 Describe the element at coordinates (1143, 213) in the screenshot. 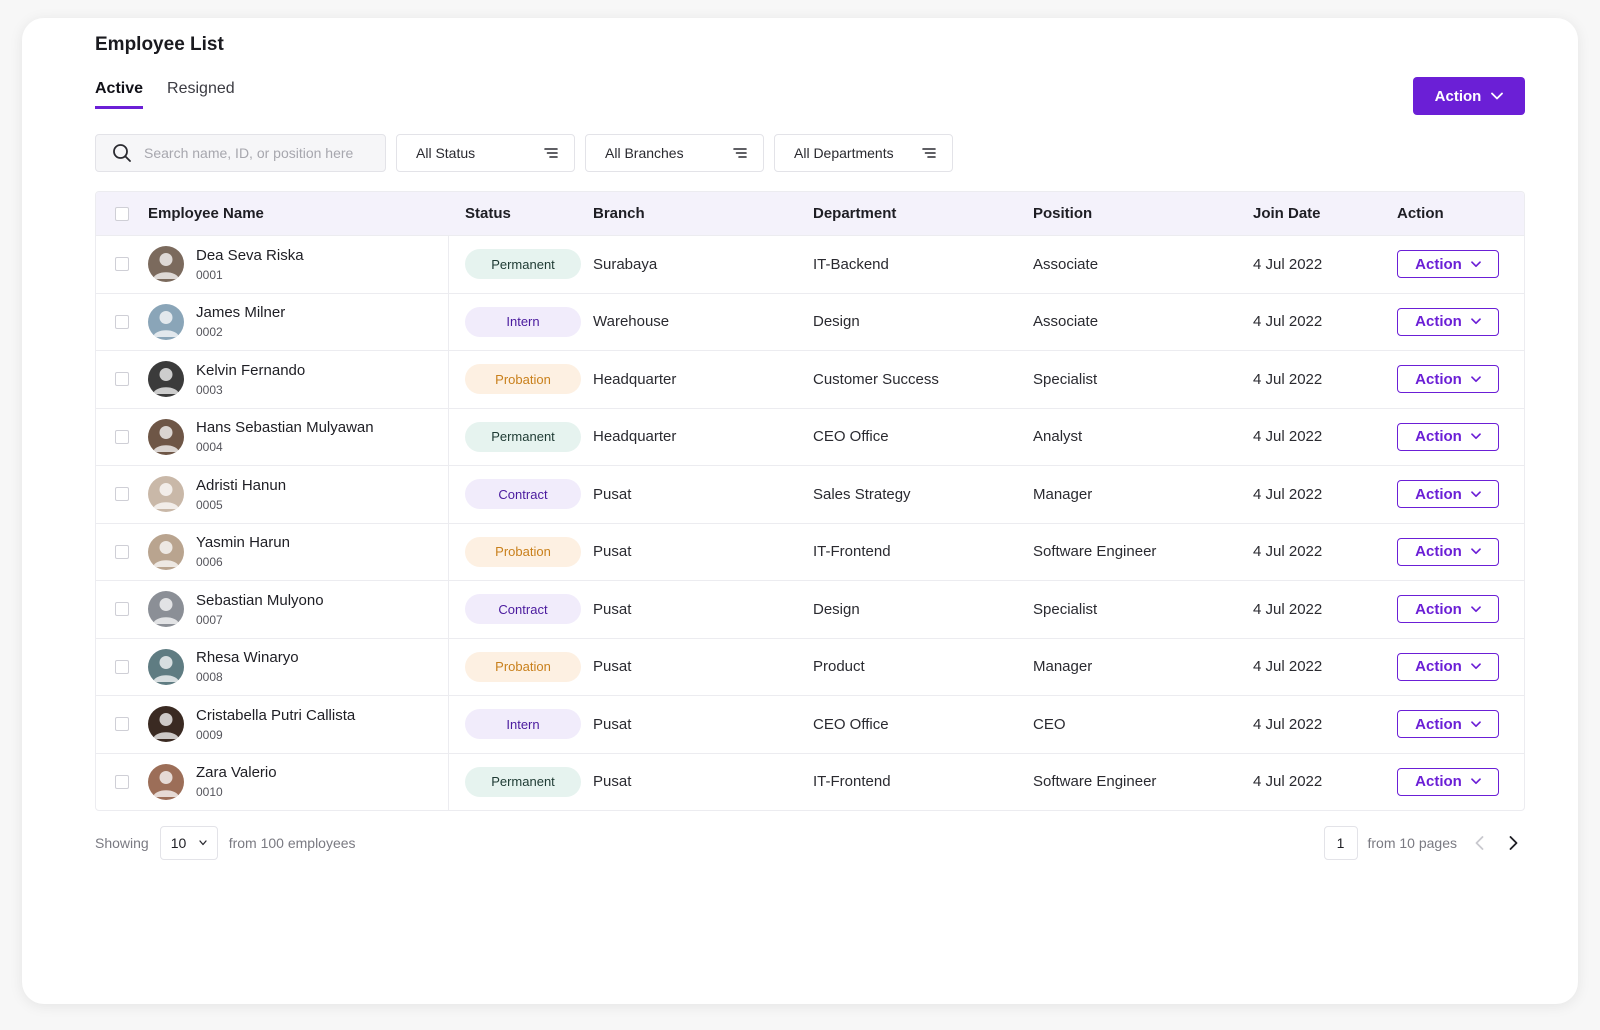

I see `col-position: Position` at that location.